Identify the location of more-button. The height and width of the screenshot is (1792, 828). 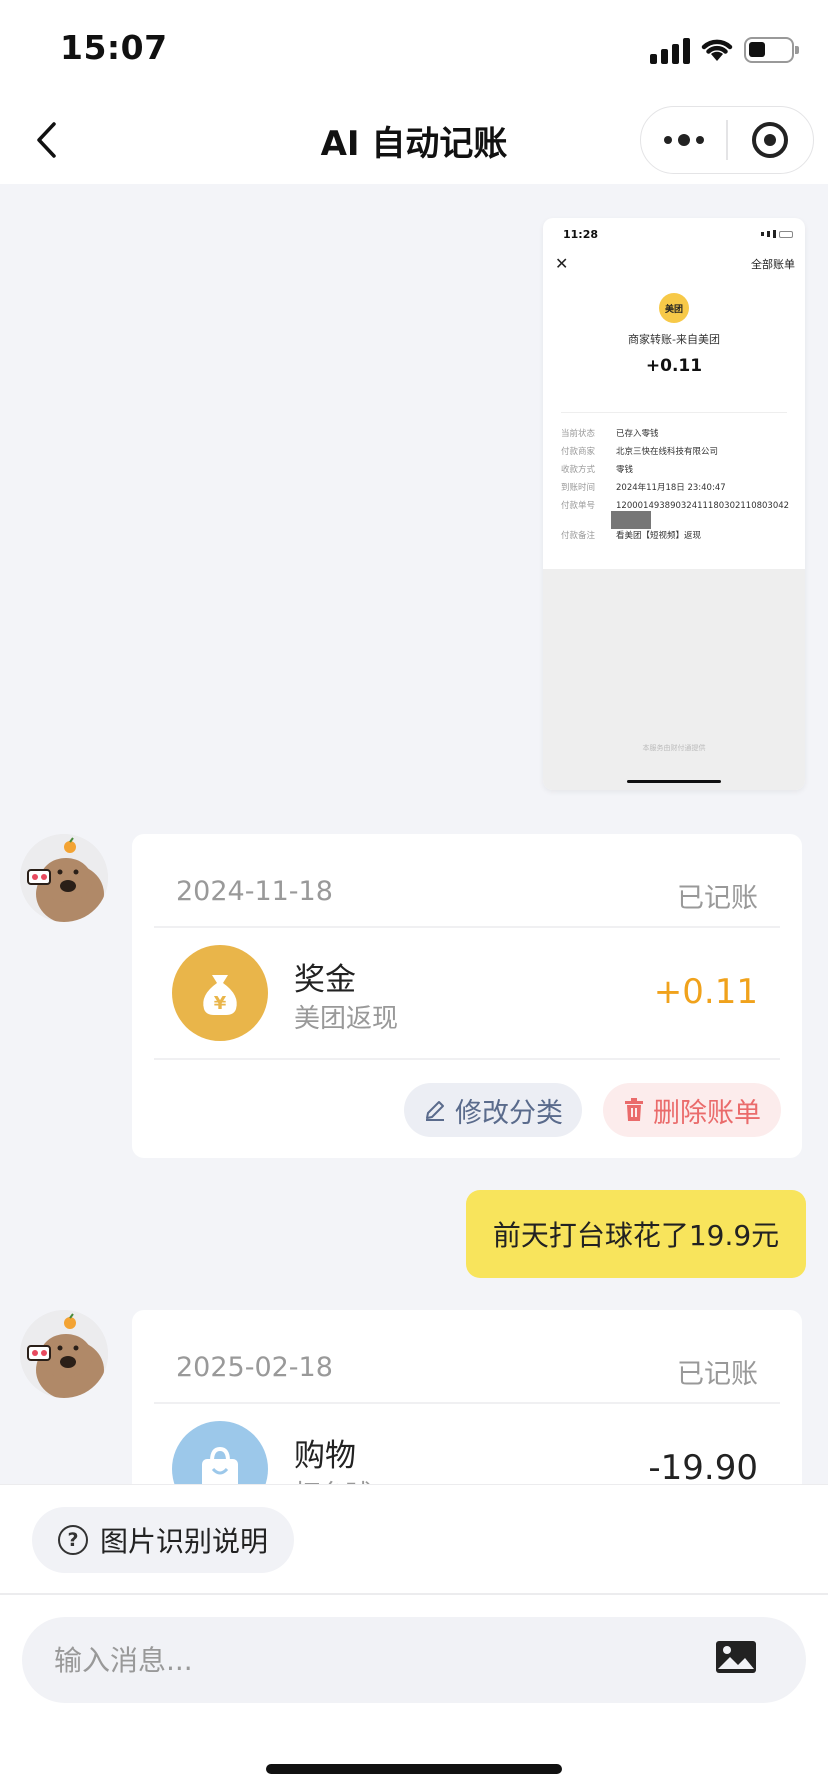
(683, 140).